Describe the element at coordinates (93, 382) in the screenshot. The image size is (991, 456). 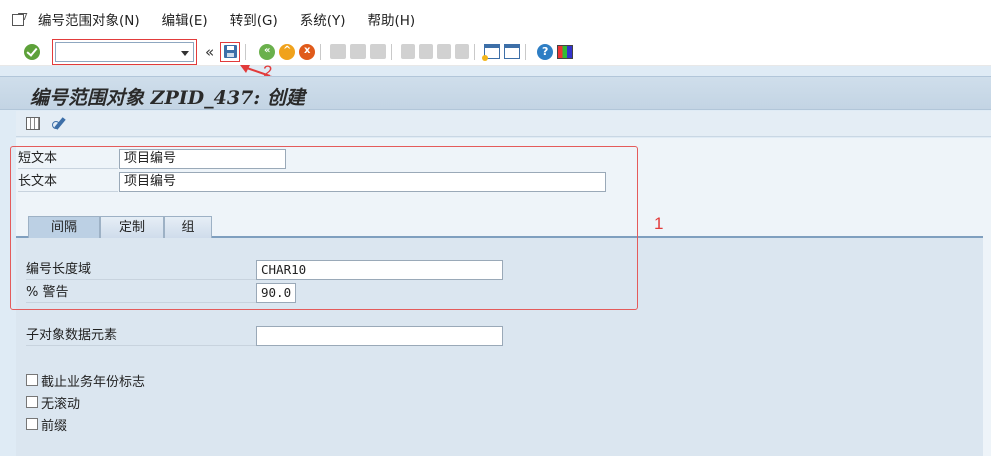
I see `checkbox-label: 截止业务年份标志` at that location.